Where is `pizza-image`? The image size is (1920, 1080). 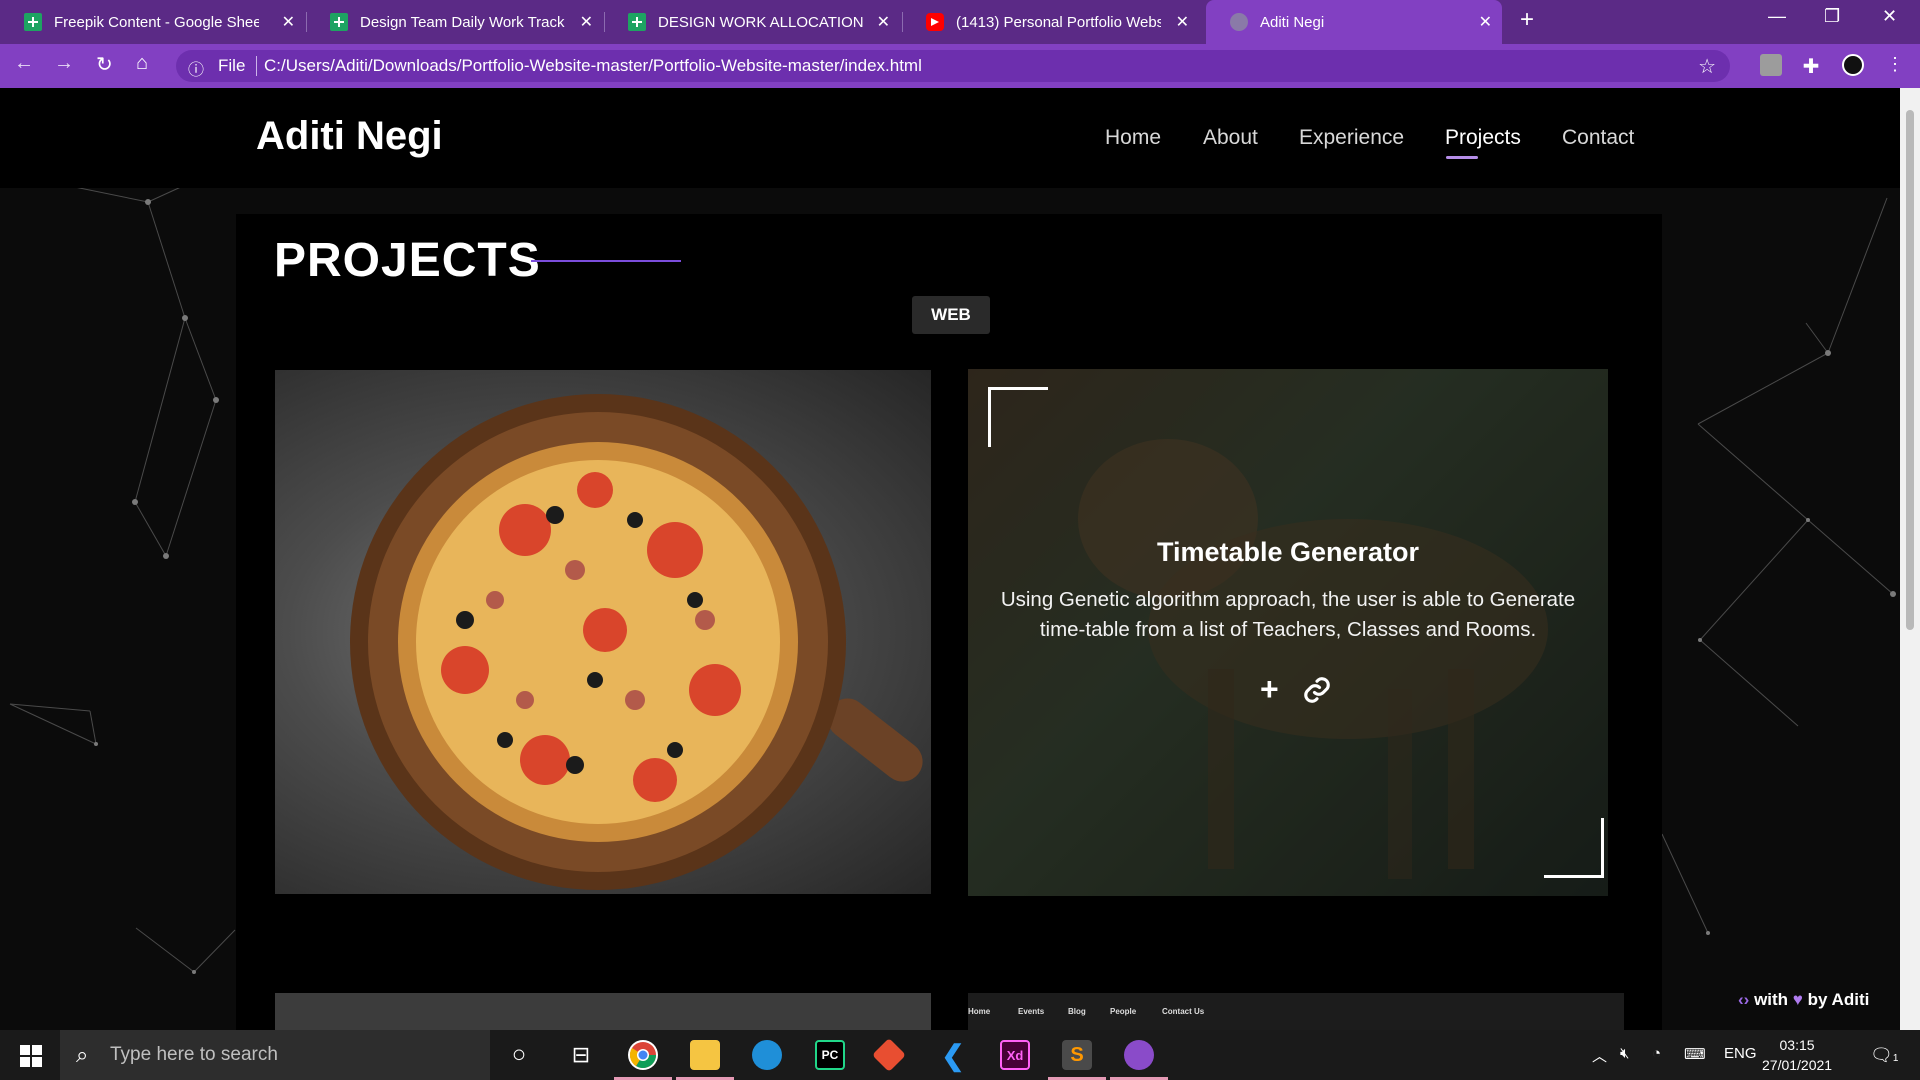 pizza-image is located at coordinates (636, 642).